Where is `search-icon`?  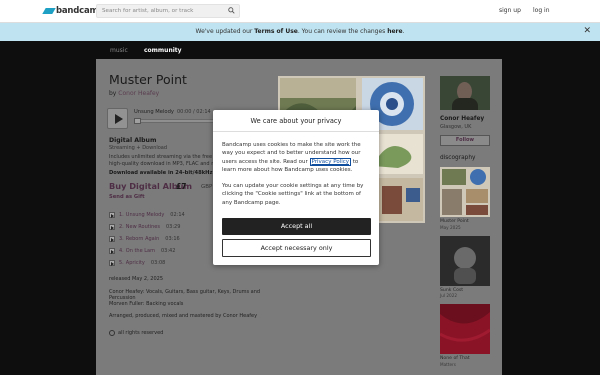 search-icon is located at coordinates (231, 10).